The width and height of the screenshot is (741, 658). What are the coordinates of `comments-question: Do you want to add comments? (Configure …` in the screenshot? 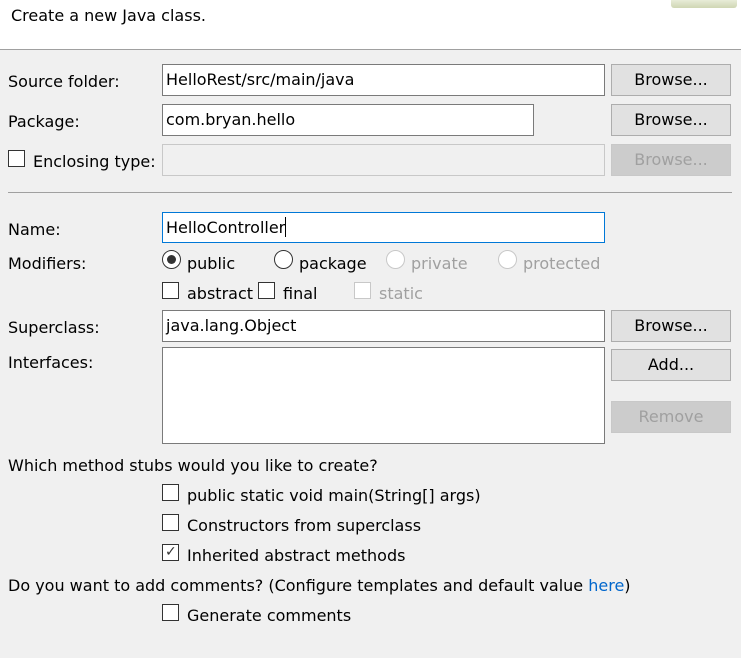 It's located at (319, 585).